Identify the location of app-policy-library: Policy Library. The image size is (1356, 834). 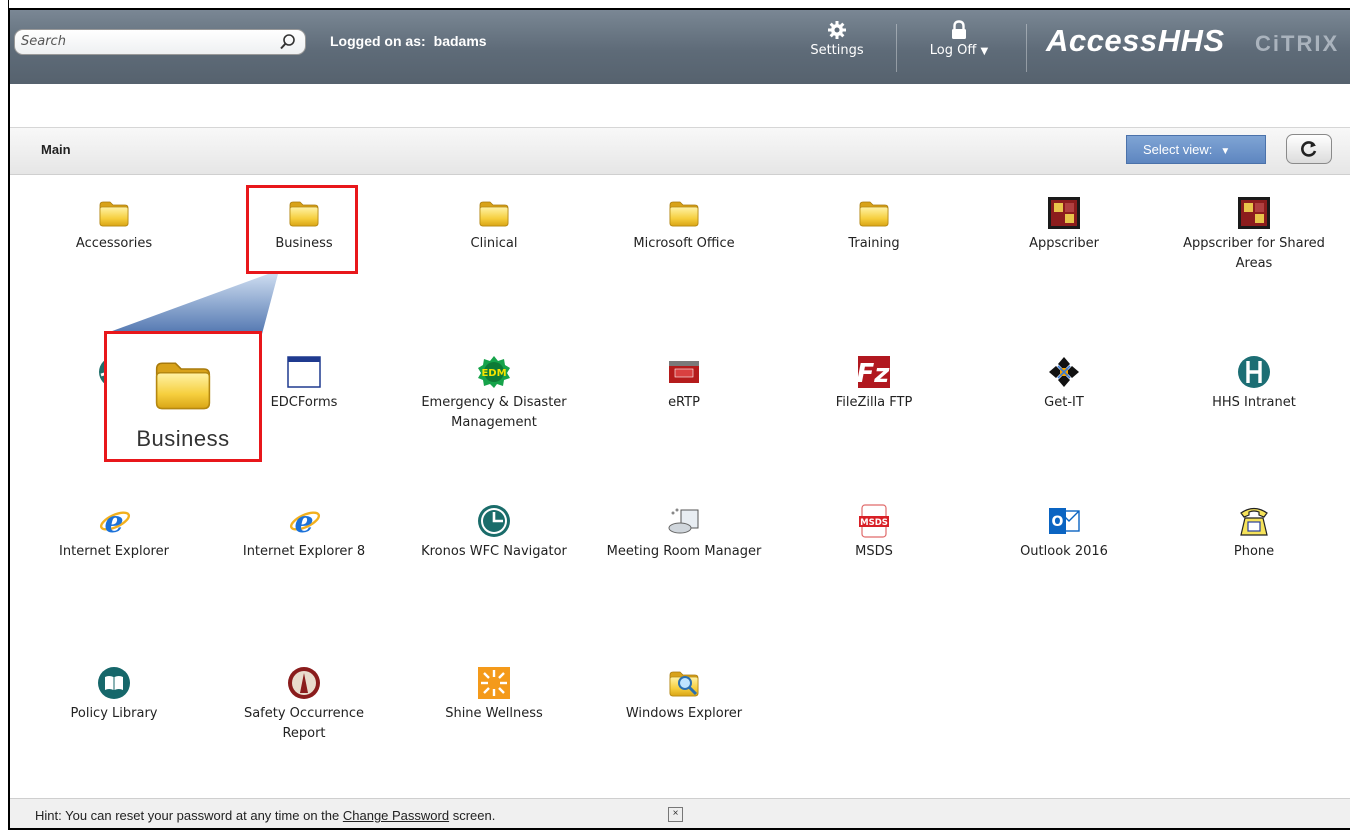
(114, 695).